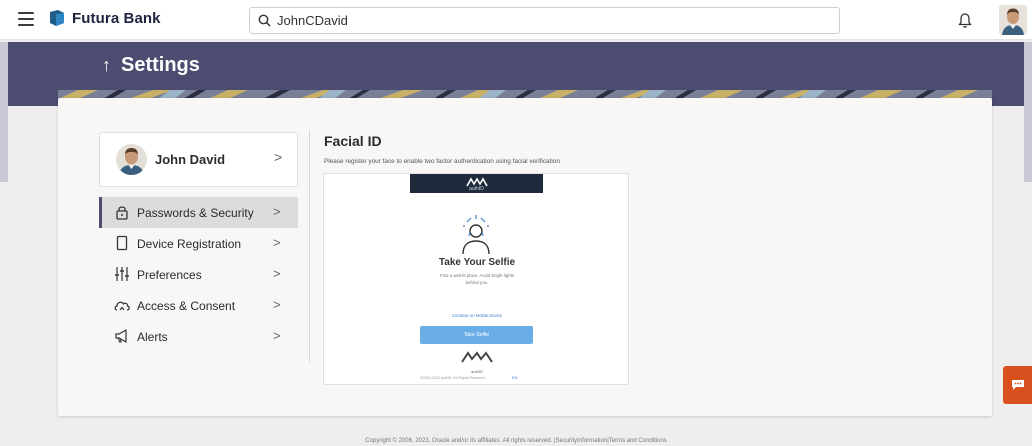  Describe the element at coordinates (476, 189) in the screenshot. I see `authid-logo-text: authID` at that location.